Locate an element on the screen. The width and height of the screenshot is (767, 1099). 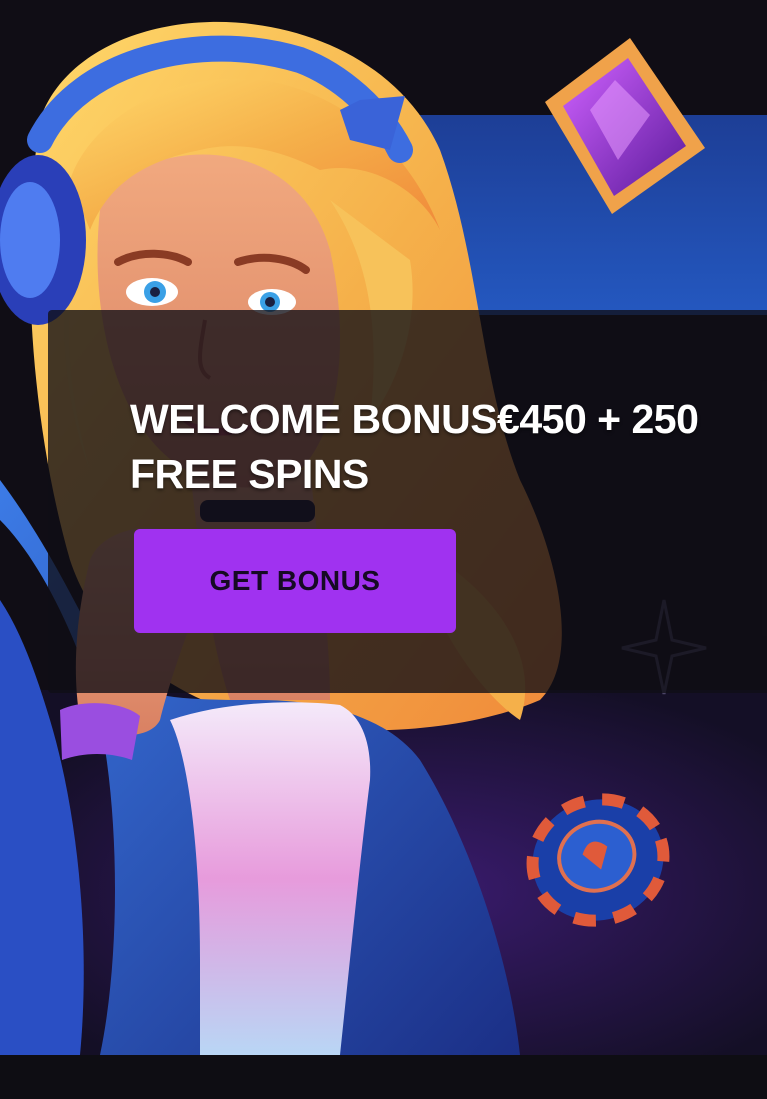
get-bonus-button: GET BONUS is located at coordinates (295, 581).